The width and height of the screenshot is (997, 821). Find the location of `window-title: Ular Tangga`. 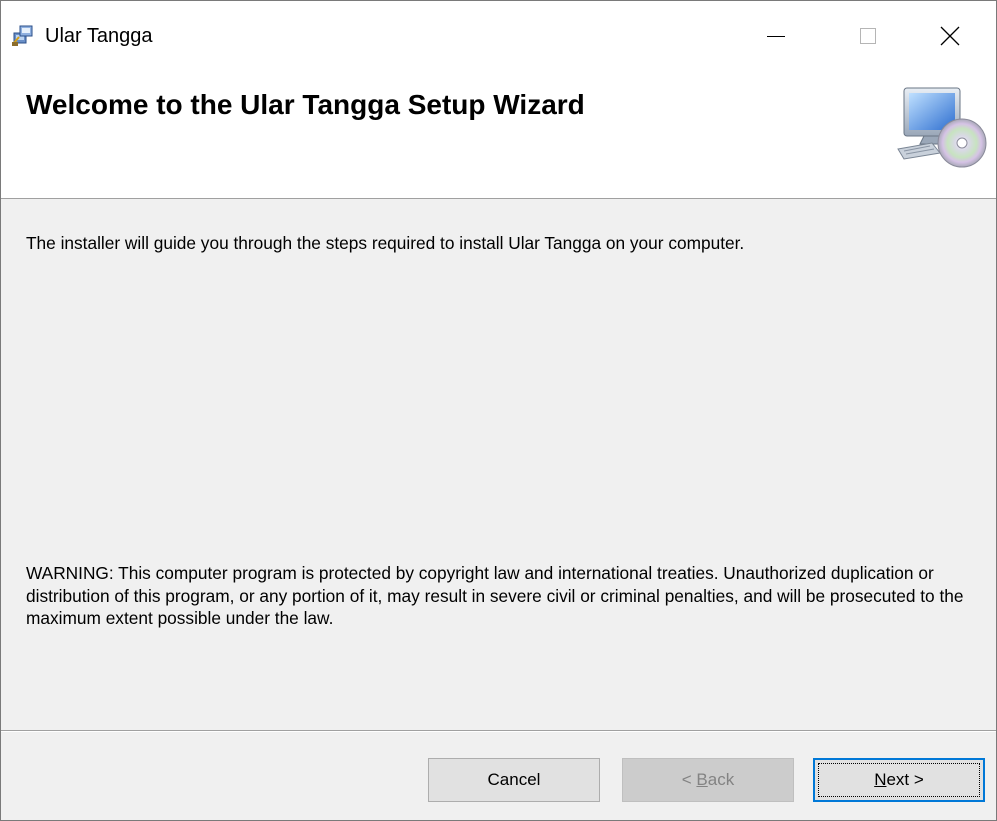

window-title: Ular Tangga is located at coordinates (99, 36).